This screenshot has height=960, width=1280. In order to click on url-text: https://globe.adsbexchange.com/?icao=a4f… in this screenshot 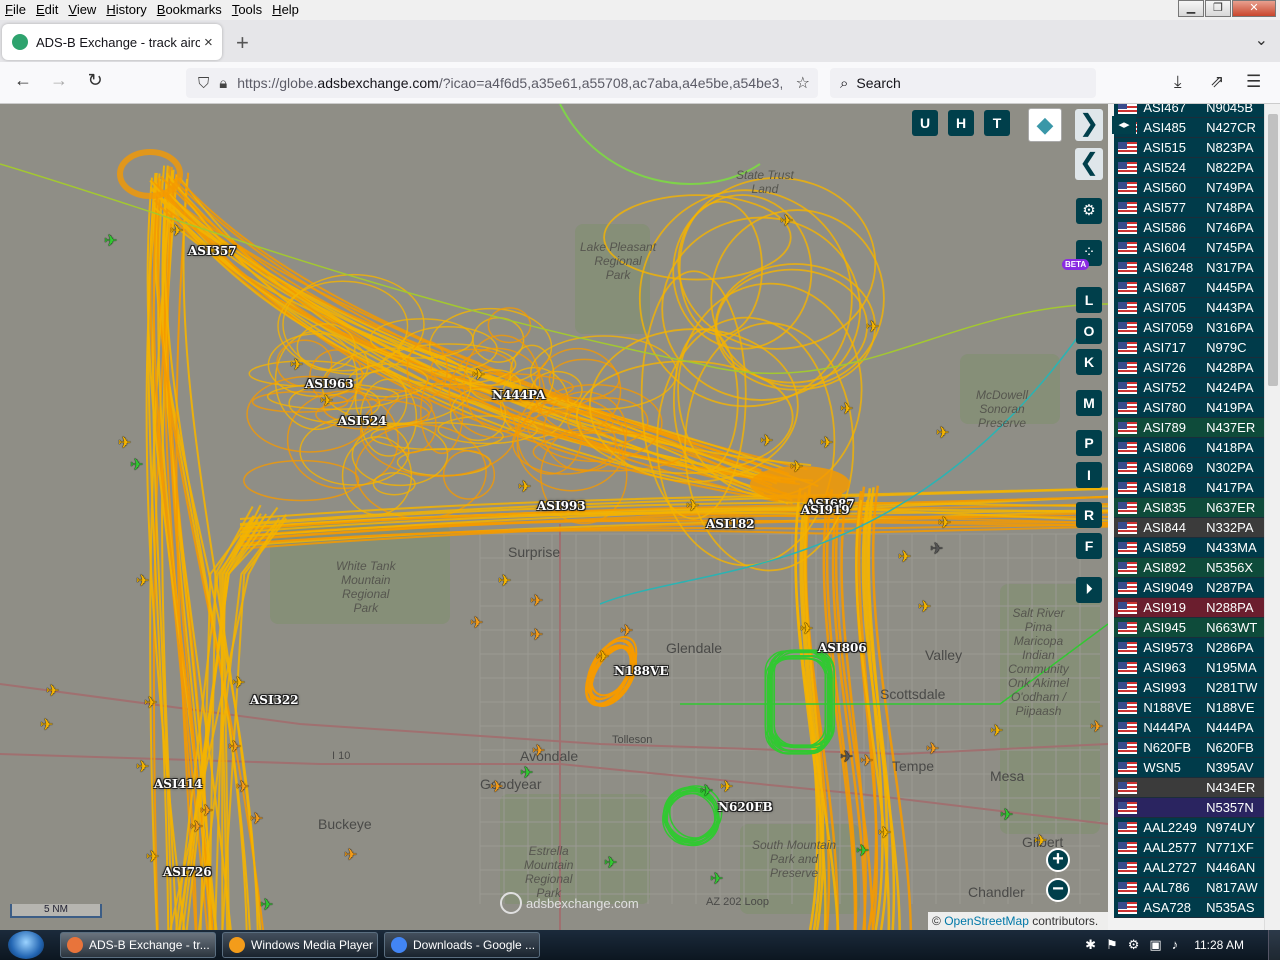, I will do `click(509, 83)`.